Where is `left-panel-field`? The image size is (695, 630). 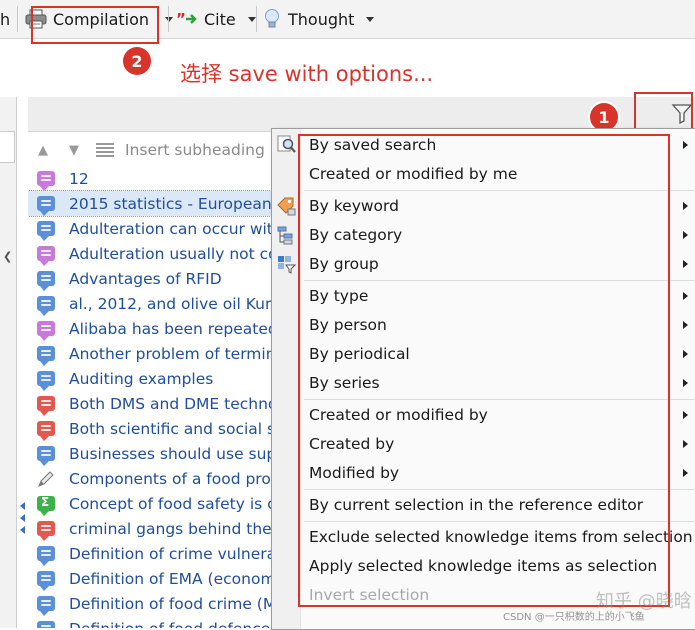 left-panel-field is located at coordinates (7, 147).